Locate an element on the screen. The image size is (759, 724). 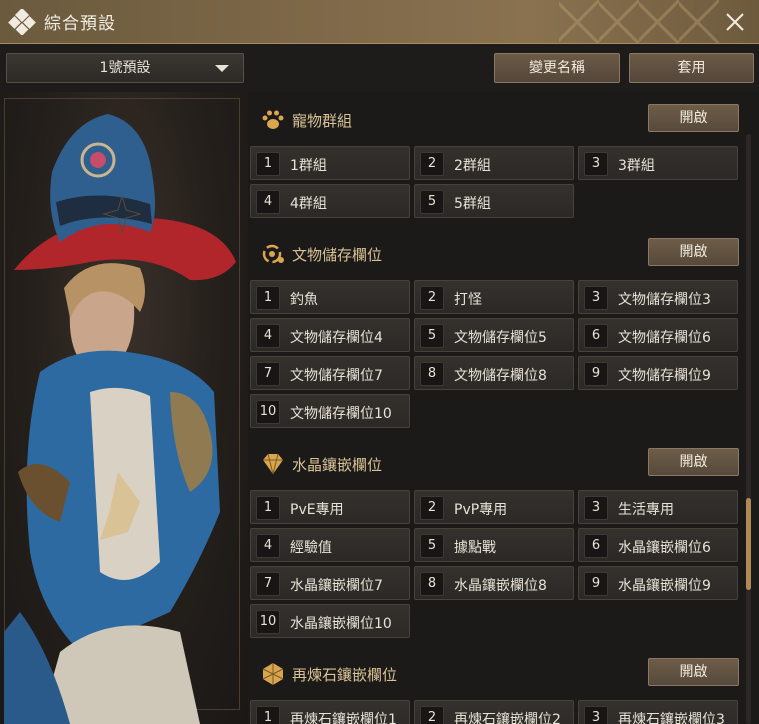
slot-label: 水晶鑲嵌欄位6 is located at coordinates (664, 548).